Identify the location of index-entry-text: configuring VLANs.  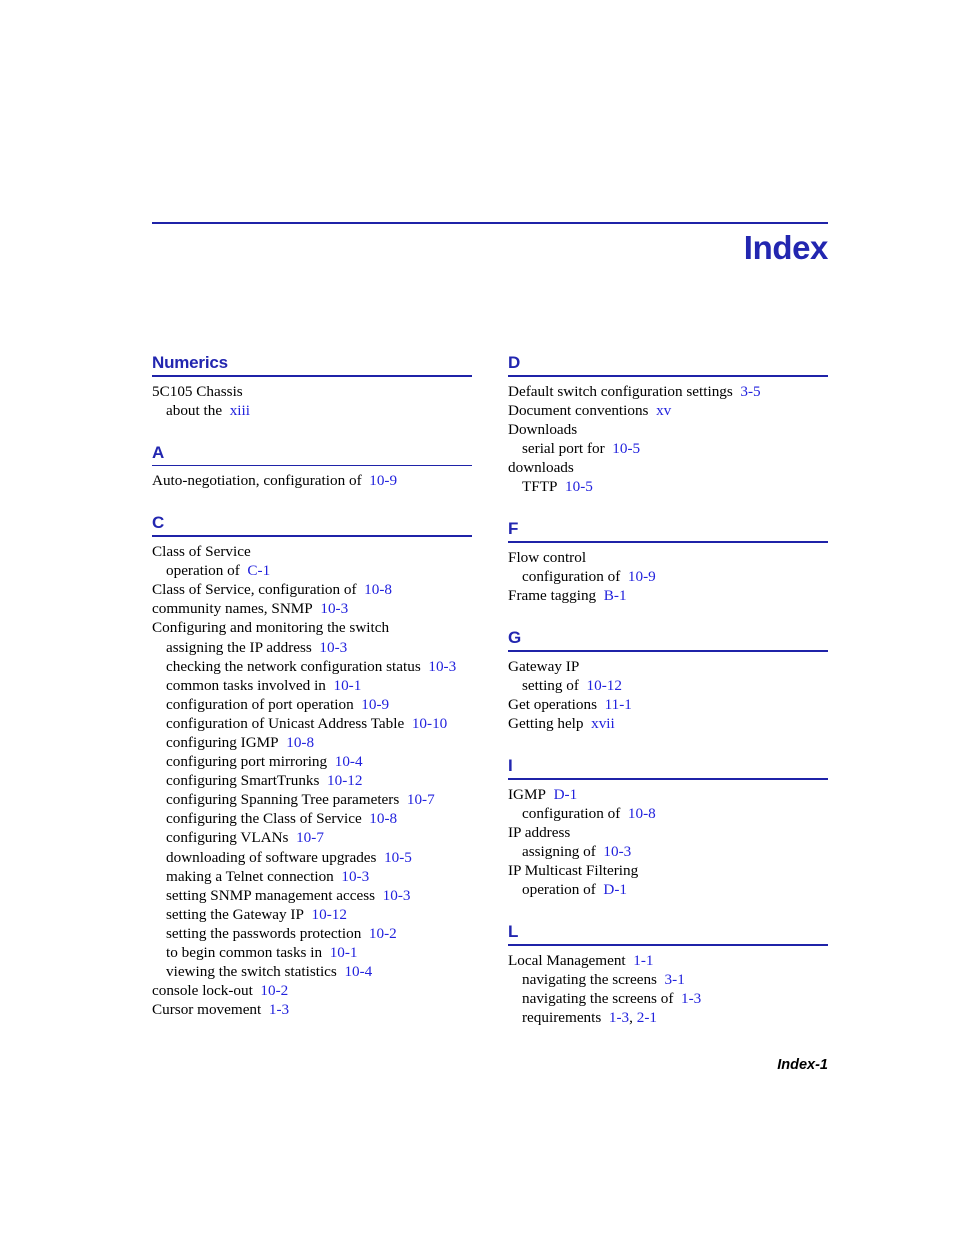
(227, 838).